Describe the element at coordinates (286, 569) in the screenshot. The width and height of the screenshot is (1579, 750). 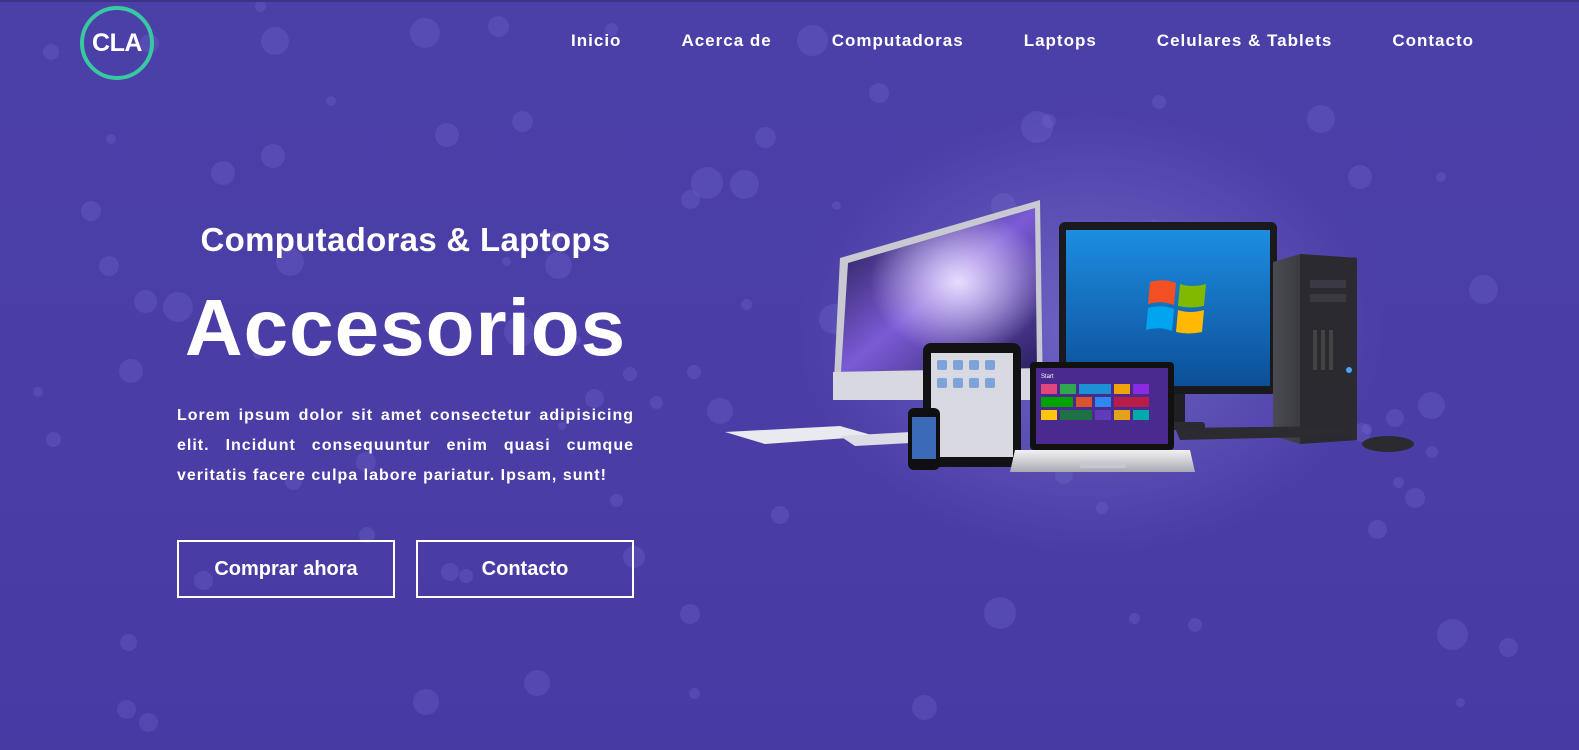
I see `buy-now-button: Comprar ahora` at that location.